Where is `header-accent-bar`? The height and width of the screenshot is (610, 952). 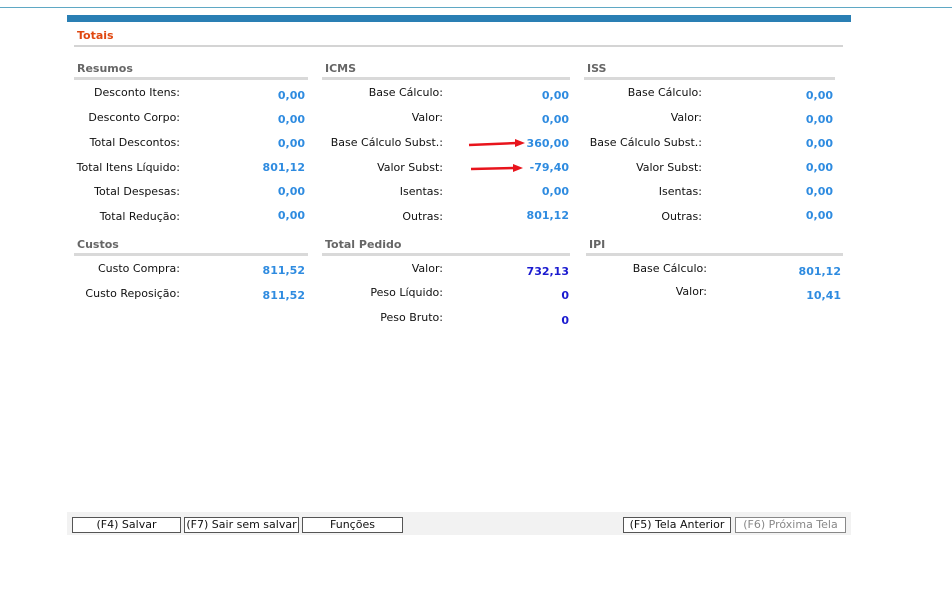
header-accent-bar is located at coordinates (459, 18).